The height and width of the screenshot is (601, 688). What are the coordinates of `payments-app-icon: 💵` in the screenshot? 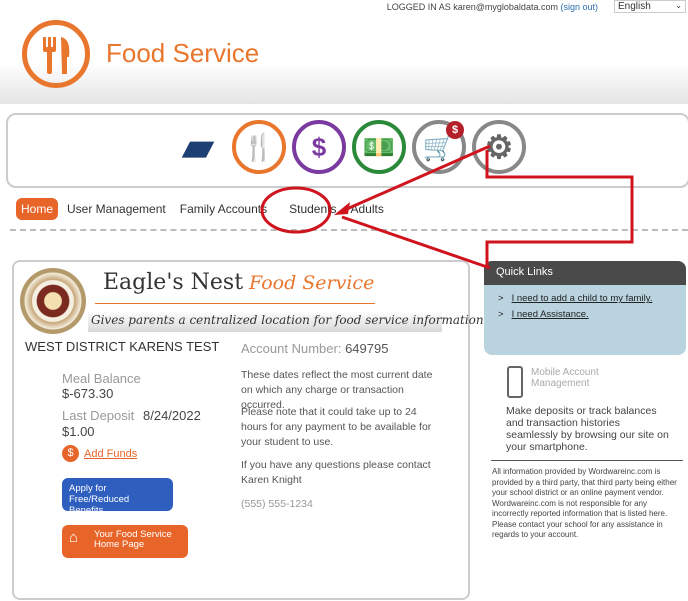 It's located at (379, 147).